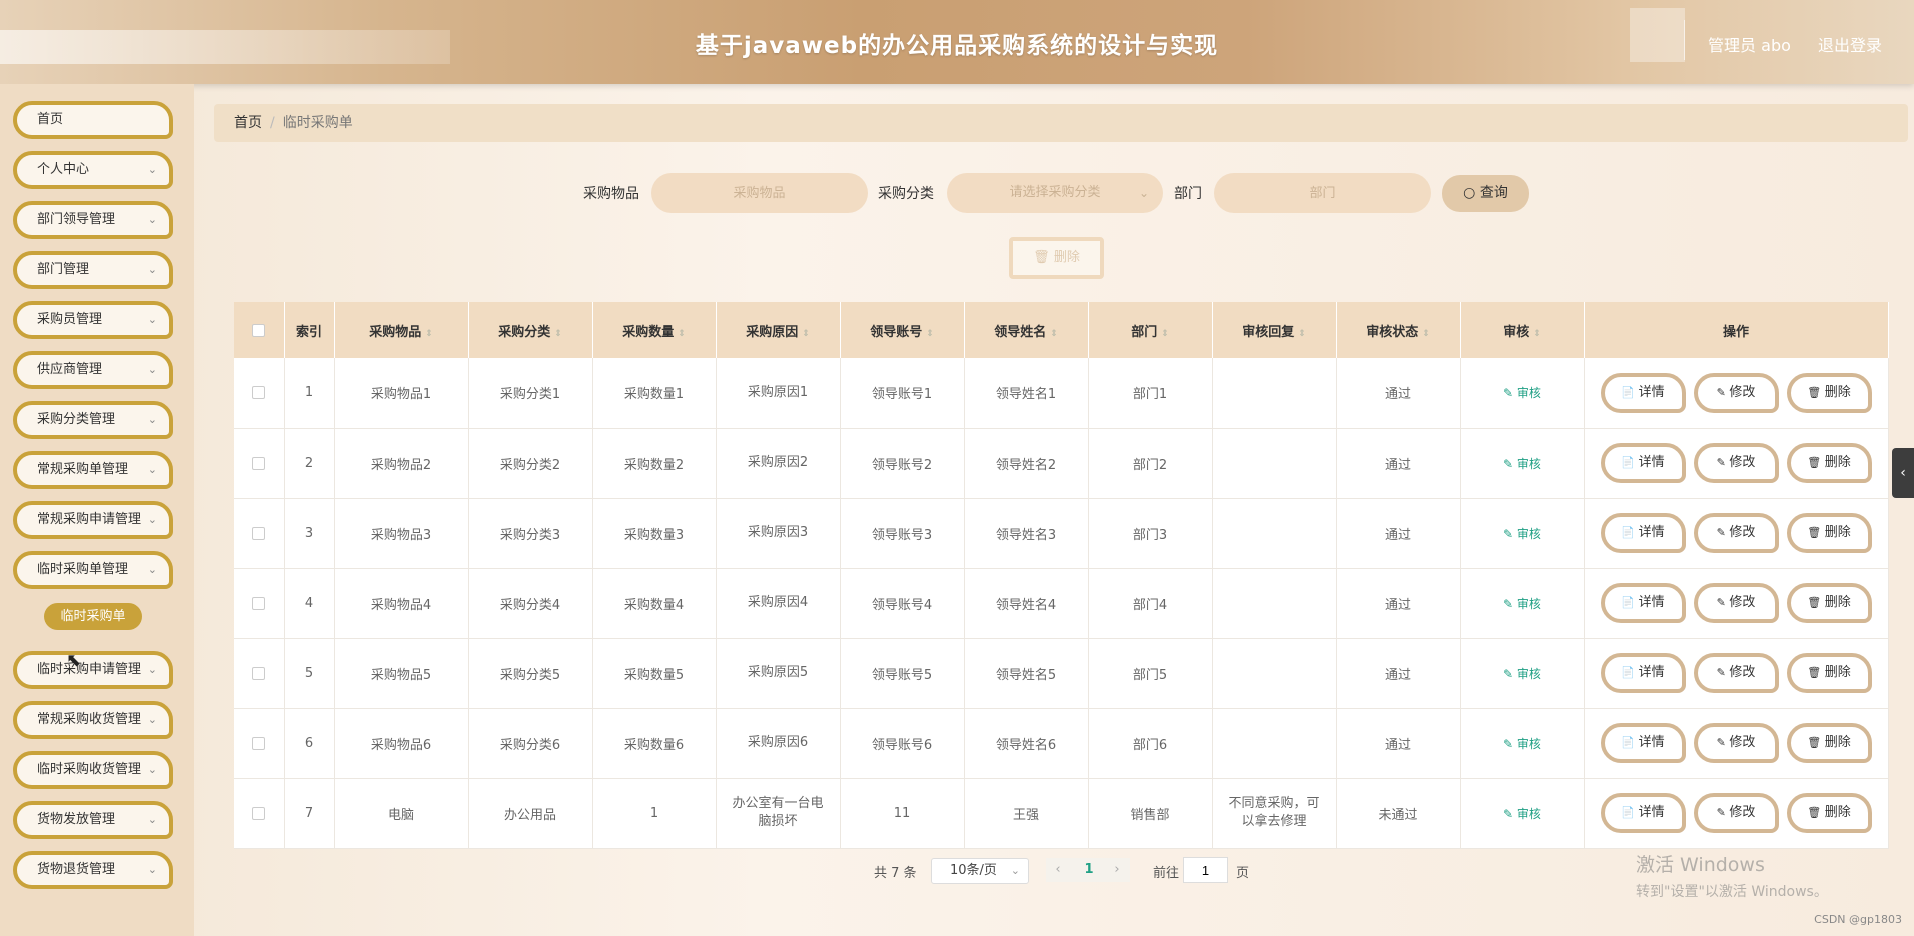  Describe the element at coordinates (93, 320) in the screenshot. I see `sidebar-item: 采购员管理 ⌄` at that location.